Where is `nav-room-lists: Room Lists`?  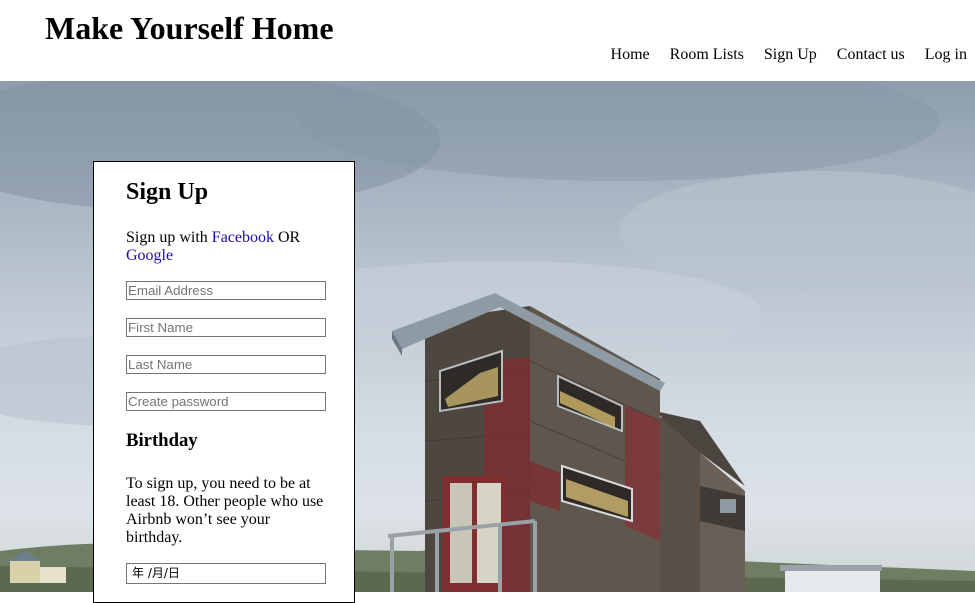 nav-room-lists: Room Lists is located at coordinates (707, 55).